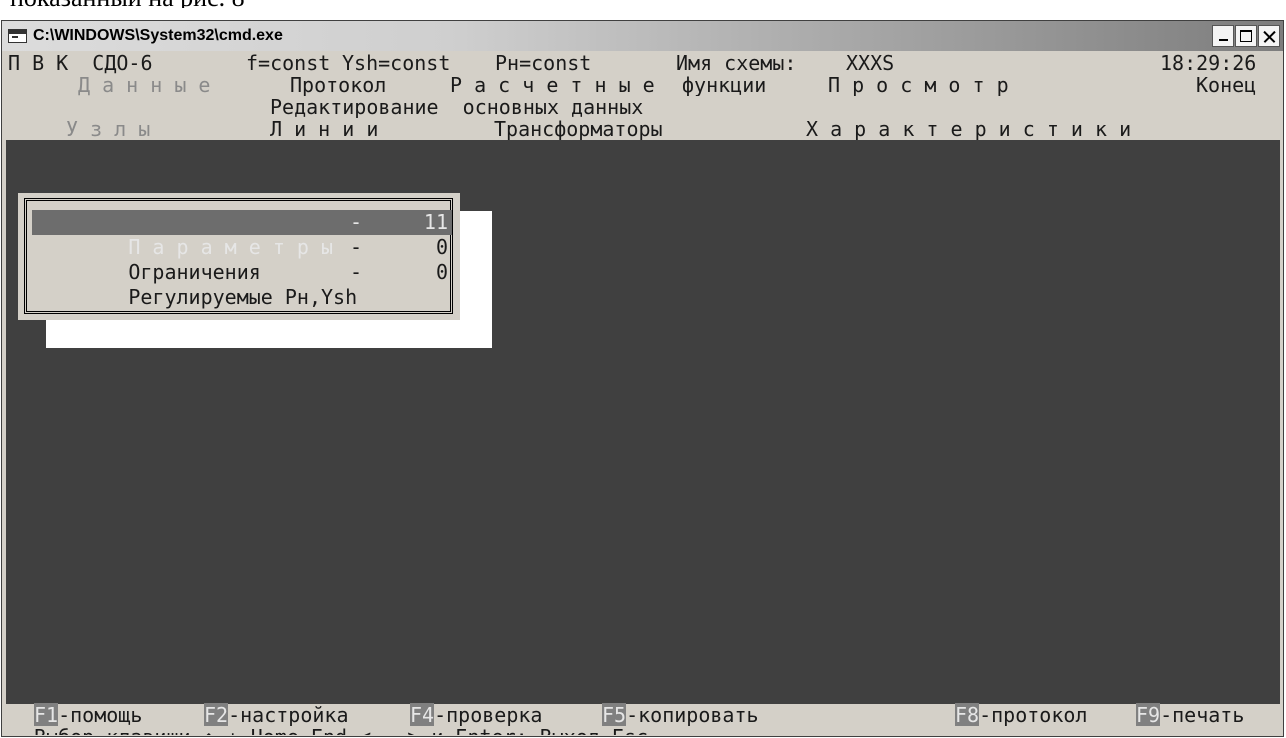 The width and height of the screenshot is (1286, 738). What do you see at coordinates (1223, 36) in the screenshot?
I see `minimize-icon` at bounding box center [1223, 36].